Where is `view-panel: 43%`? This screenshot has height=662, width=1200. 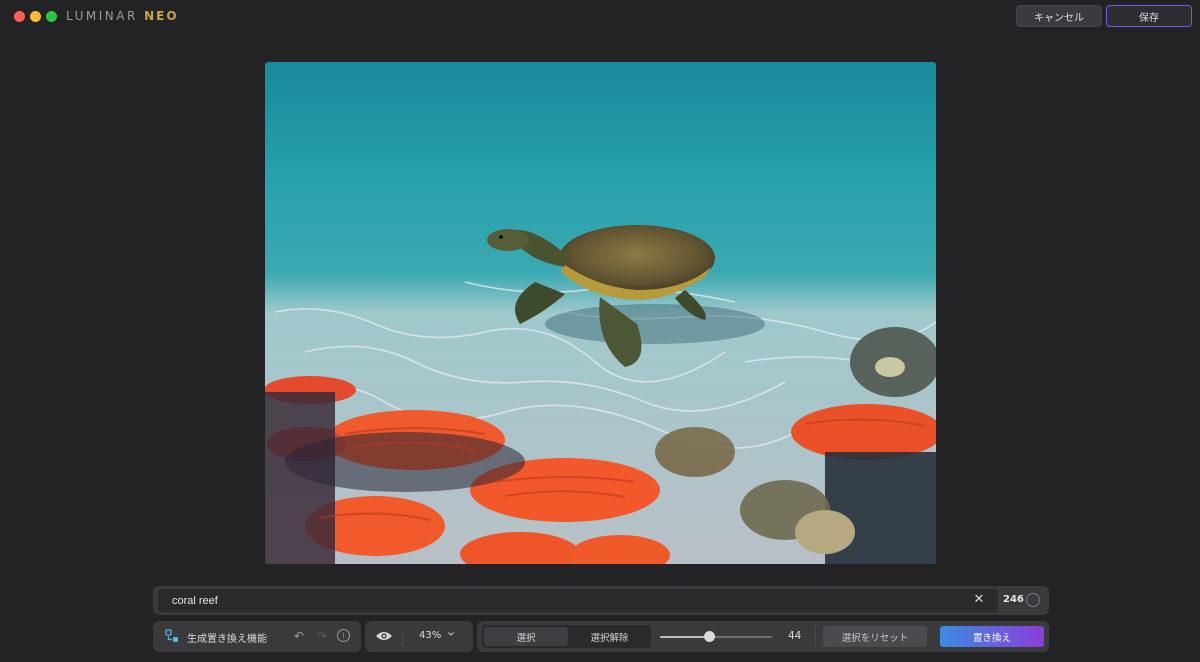
view-panel: 43% is located at coordinates (419, 636).